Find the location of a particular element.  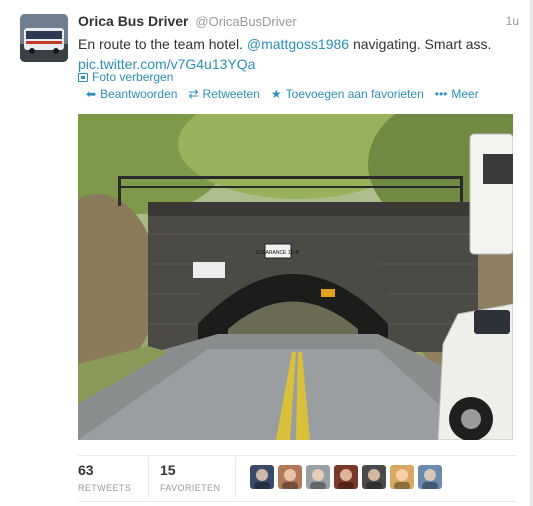

favoriters-list is located at coordinates (346, 477).